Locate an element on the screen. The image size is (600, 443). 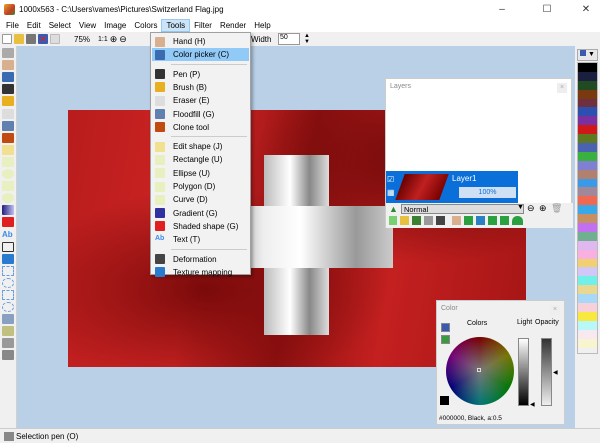
flip-vertical-icon is located at coordinates (504, 220).